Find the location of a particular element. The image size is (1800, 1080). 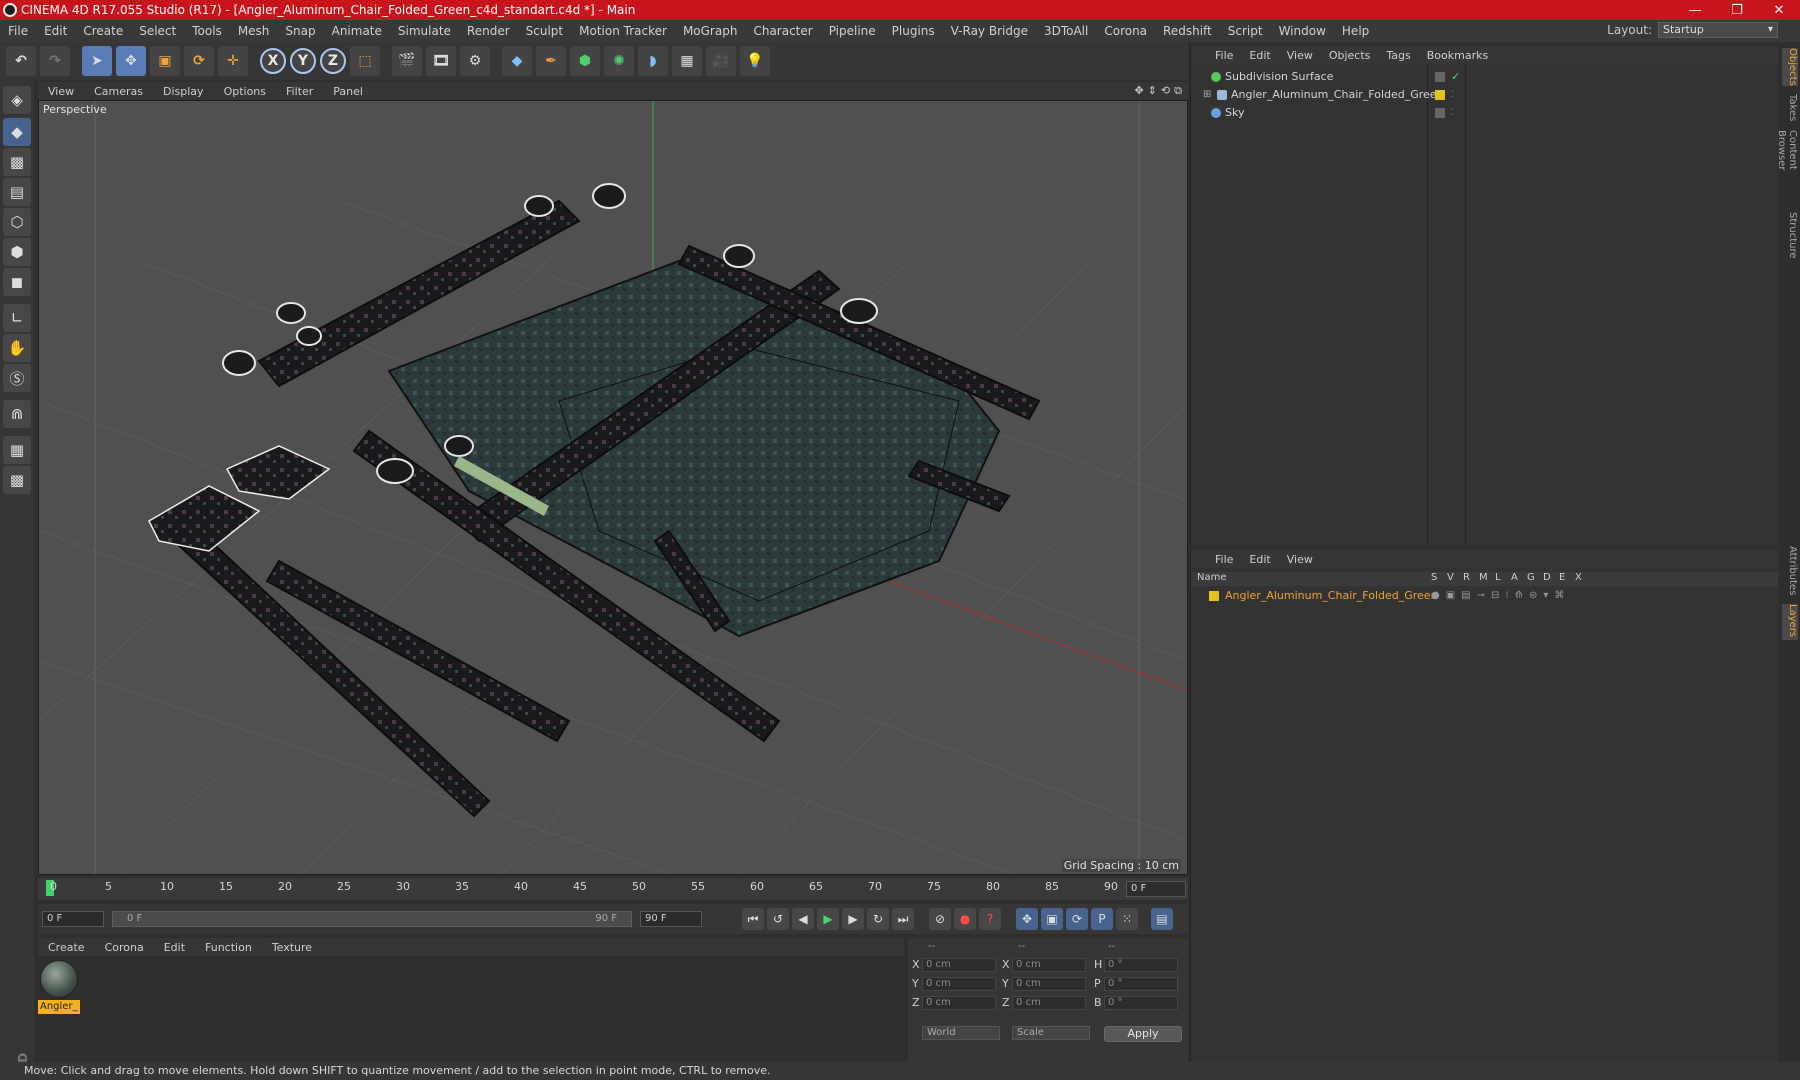

object-menu-bookmarks: Bookmarks is located at coordinates (1457, 55).